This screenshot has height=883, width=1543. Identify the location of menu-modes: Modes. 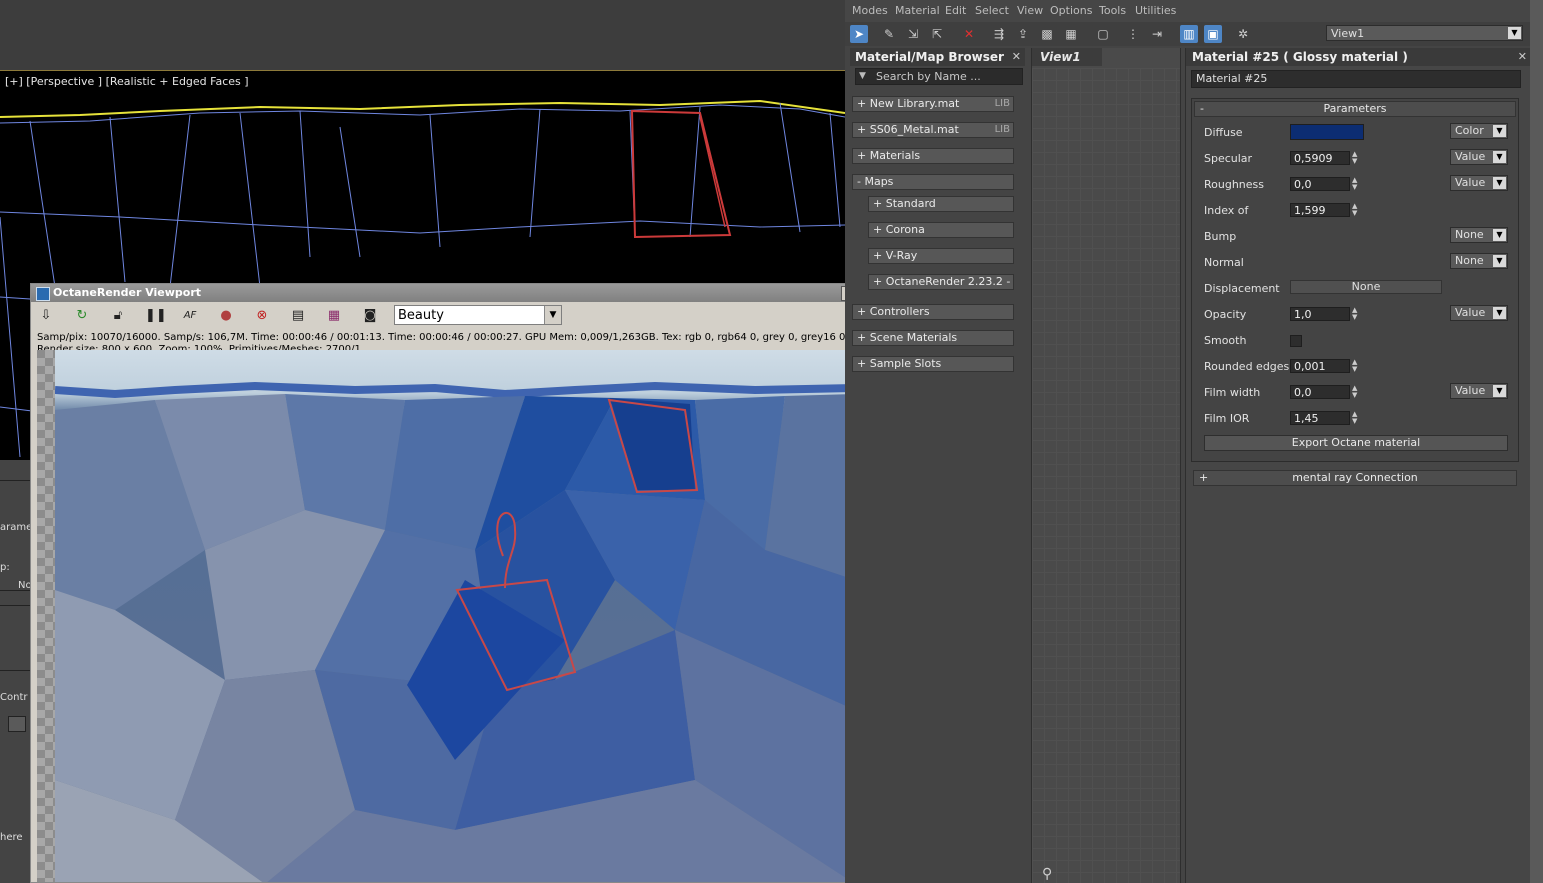
(870, 10).